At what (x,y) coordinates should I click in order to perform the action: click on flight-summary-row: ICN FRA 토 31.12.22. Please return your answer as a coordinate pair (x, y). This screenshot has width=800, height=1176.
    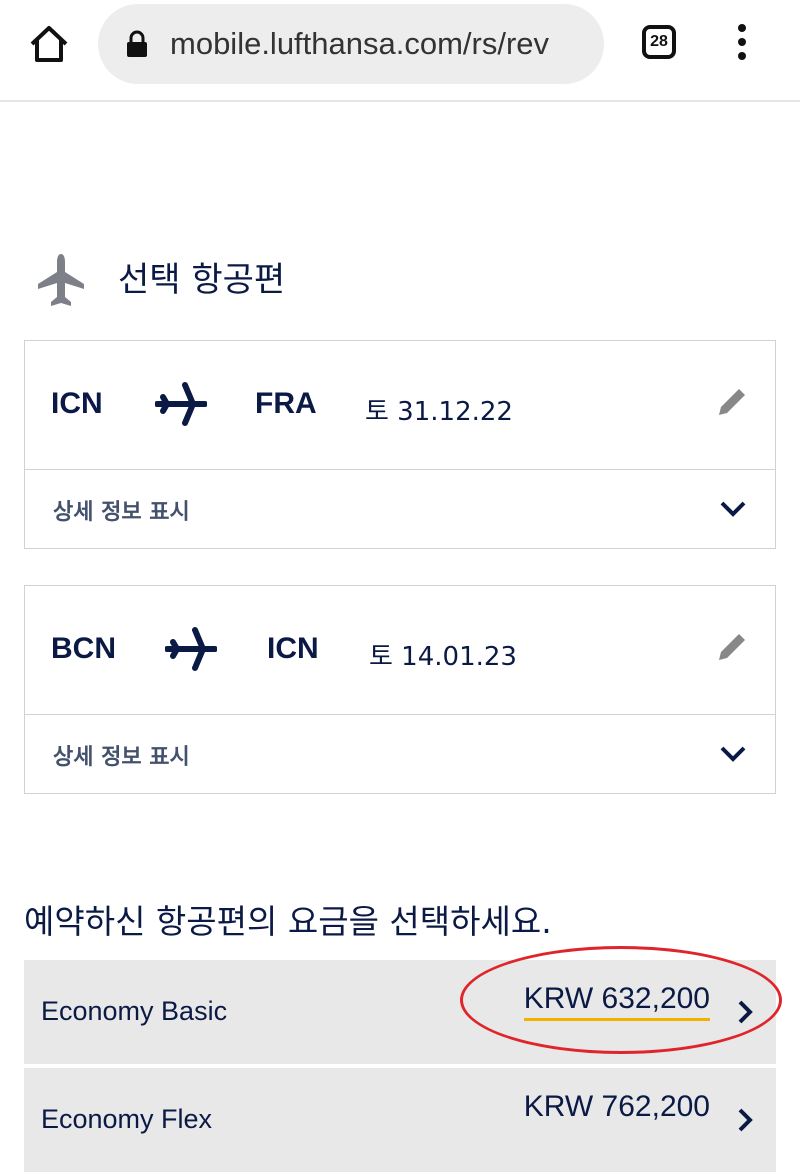
    Looking at the image, I should click on (400, 405).